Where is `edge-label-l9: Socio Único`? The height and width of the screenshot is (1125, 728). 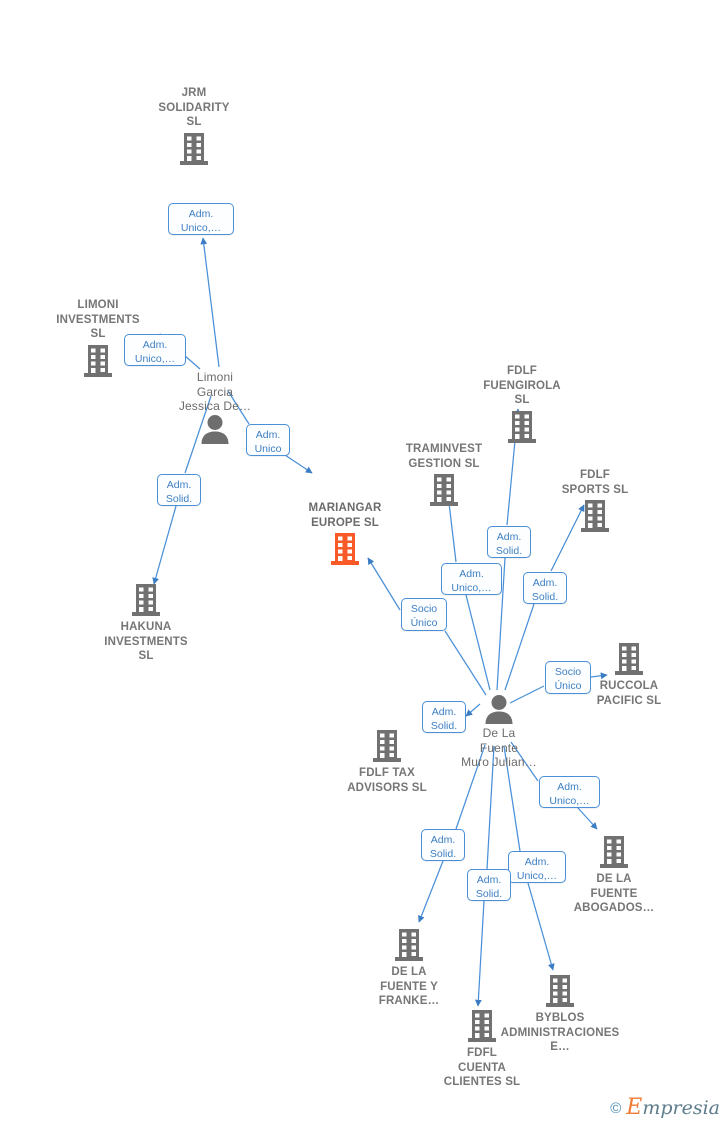 edge-label-l9: Socio Único is located at coordinates (568, 677).